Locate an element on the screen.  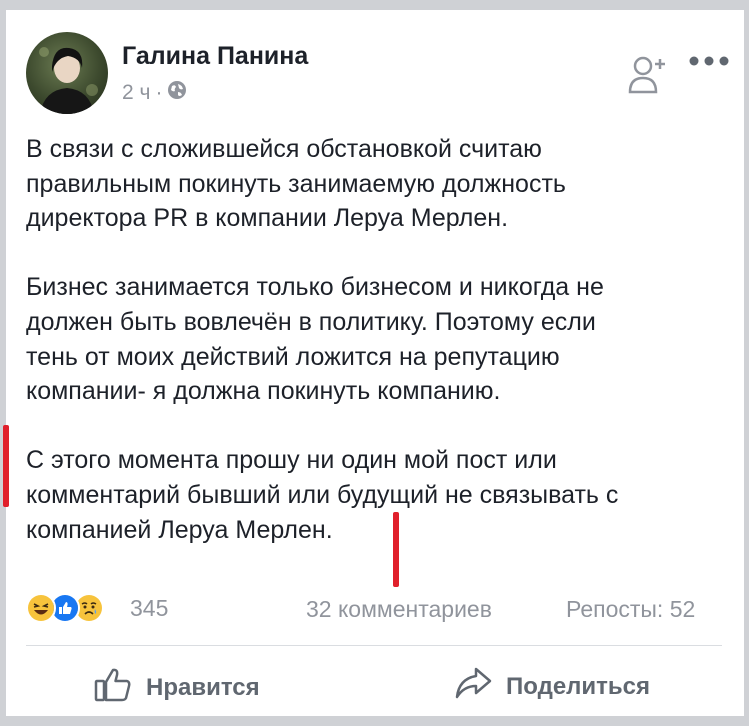
share-button: Поделиться is located at coordinates (552, 686).